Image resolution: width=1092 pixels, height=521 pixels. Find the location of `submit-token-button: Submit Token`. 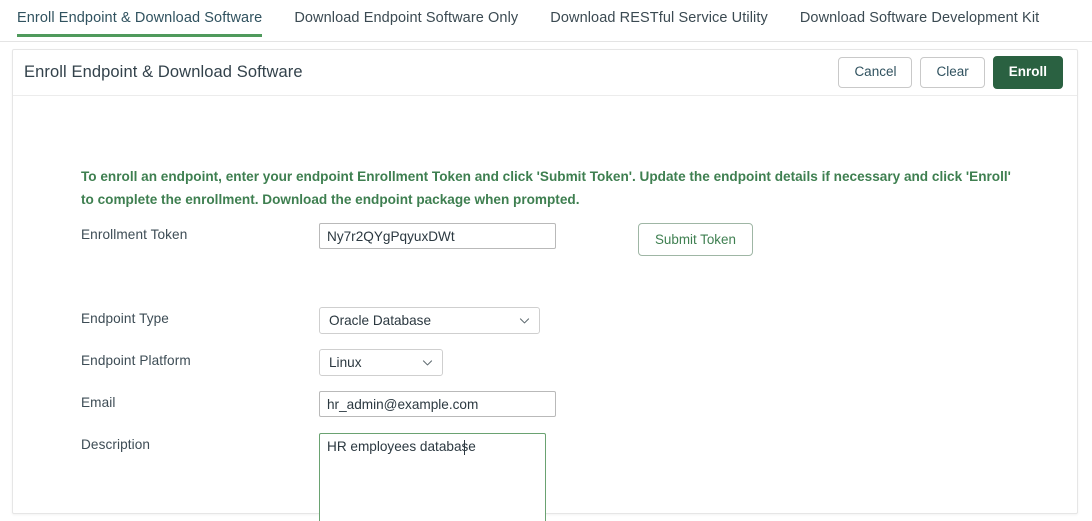

submit-token-button: Submit Token is located at coordinates (695, 239).